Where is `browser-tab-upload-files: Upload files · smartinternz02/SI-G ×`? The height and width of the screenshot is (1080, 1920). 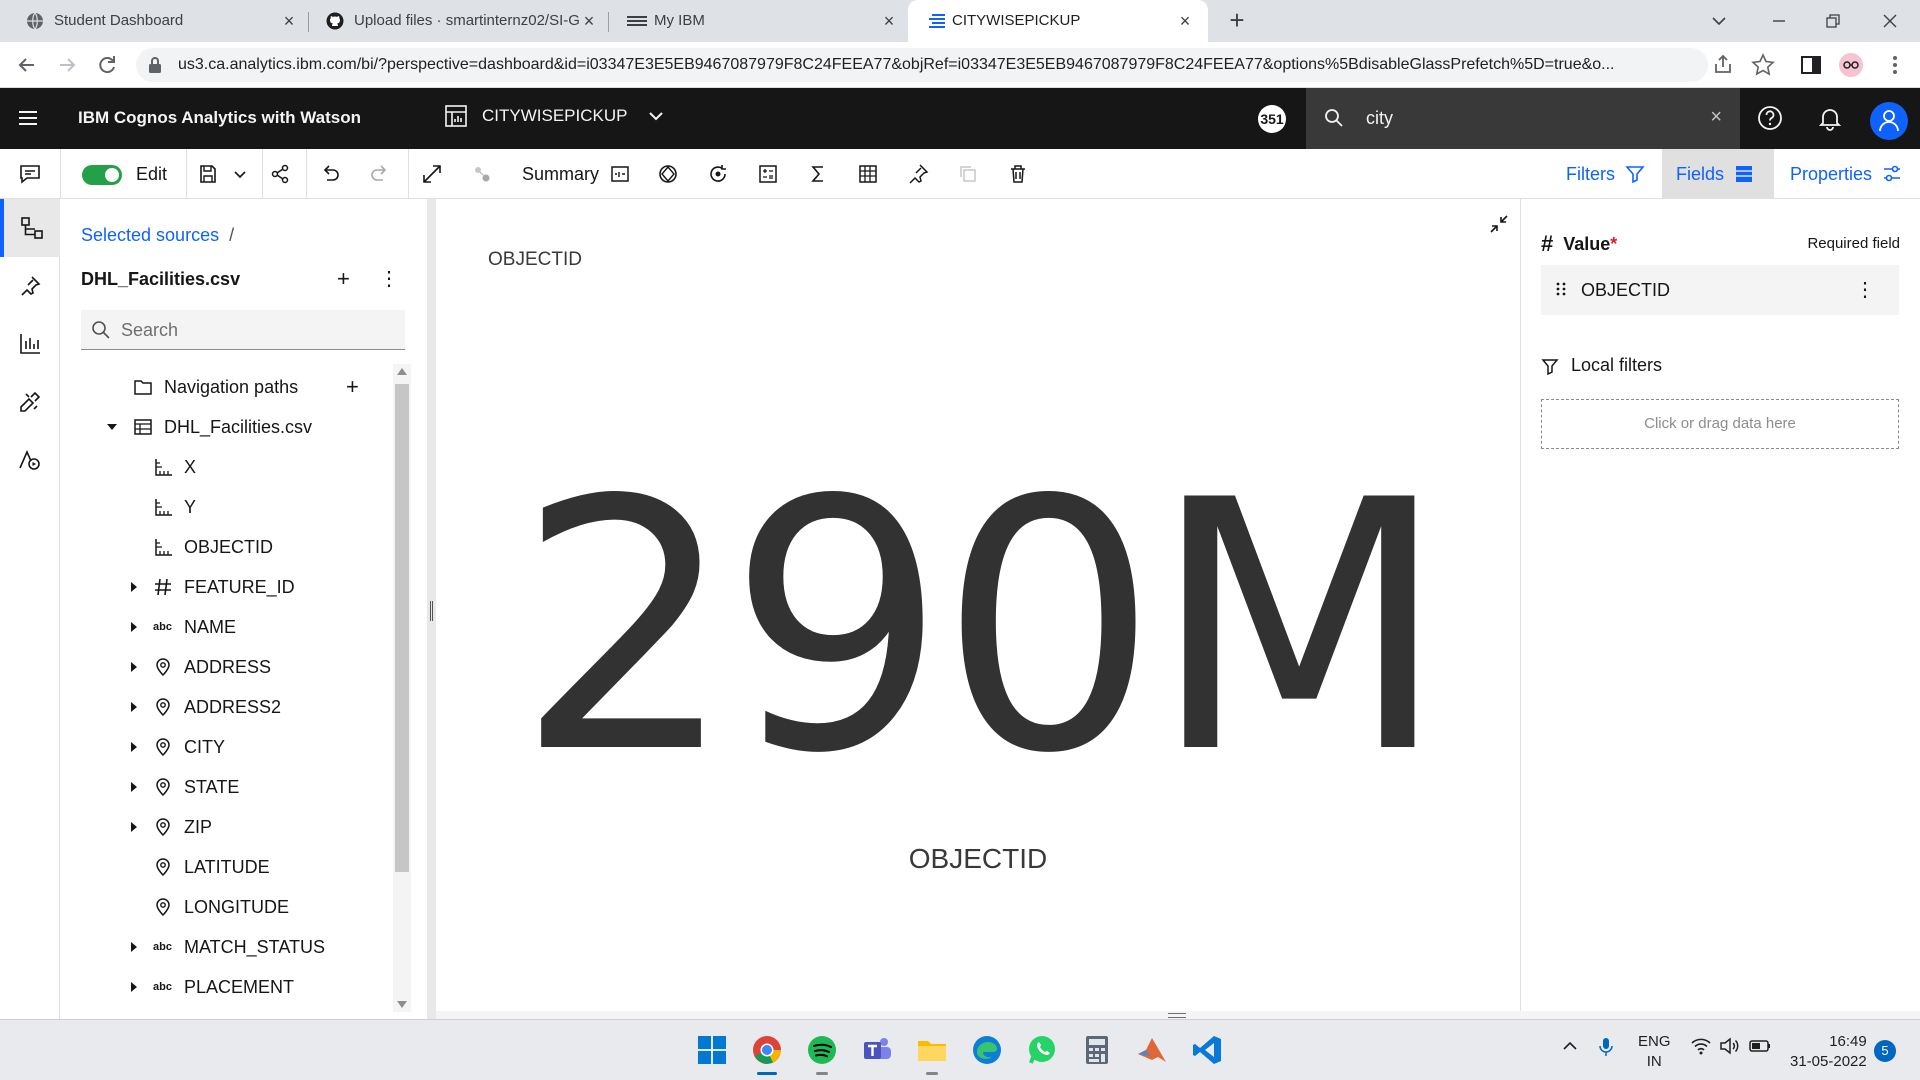 browser-tab-upload-files: Upload files · smartinternz02/SI-G × is located at coordinates (454, 21).